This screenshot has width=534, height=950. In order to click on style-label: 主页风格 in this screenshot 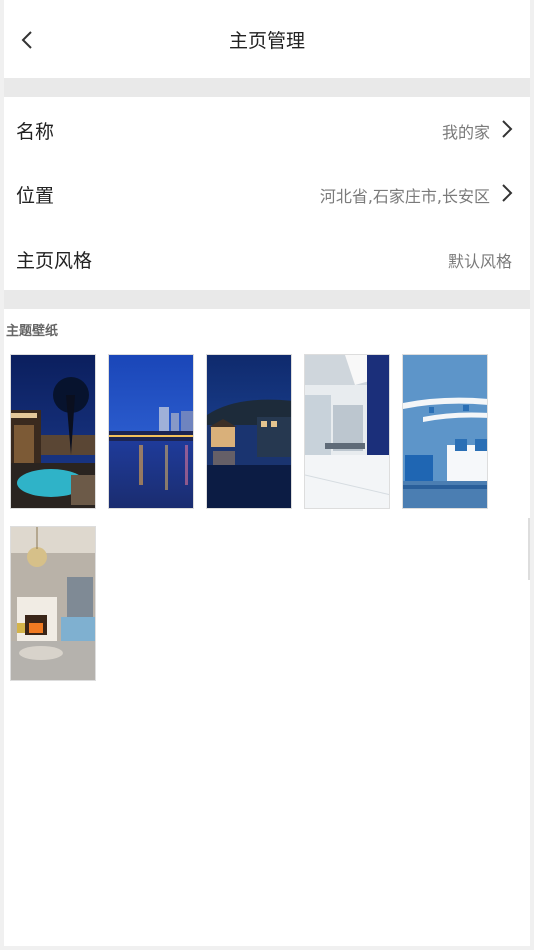, I will do `click(54, 261)`.